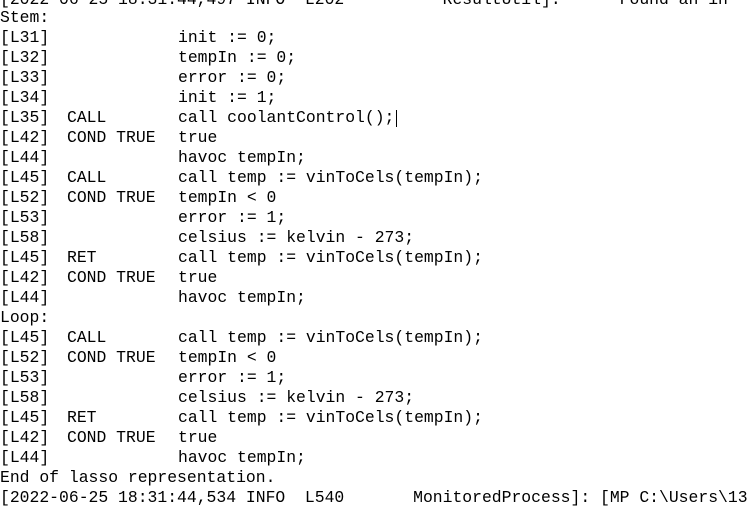 This screenshot has width=755, height=512. What do you see at coordinates (237, 57) in the screenshot?
I see `trace-statement: tempIn := 0;` at bounding box center [237, 57].